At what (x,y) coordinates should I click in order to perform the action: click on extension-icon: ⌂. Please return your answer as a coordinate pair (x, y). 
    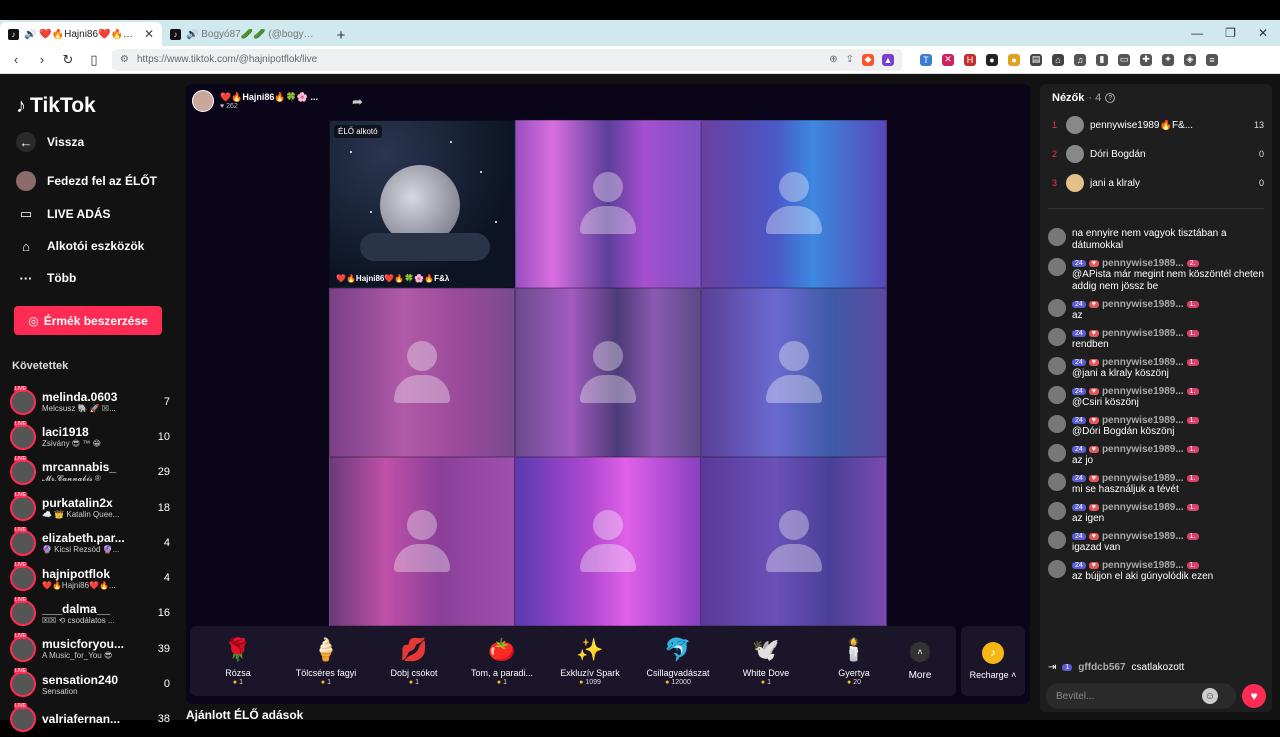
    Looking at the image, I should click on (1058, 59).